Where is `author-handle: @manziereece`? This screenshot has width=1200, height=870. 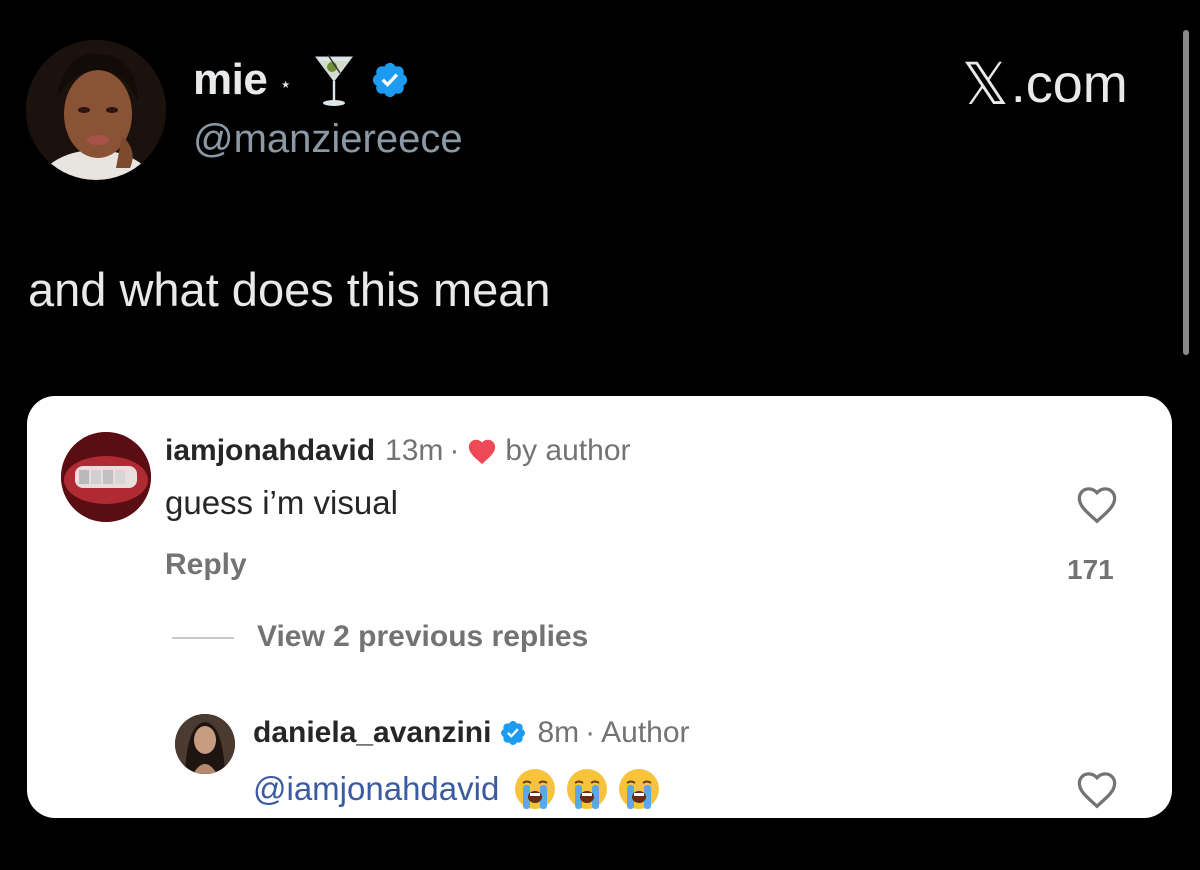 author-handle: @manziereece is located at coordinates (328, 139).